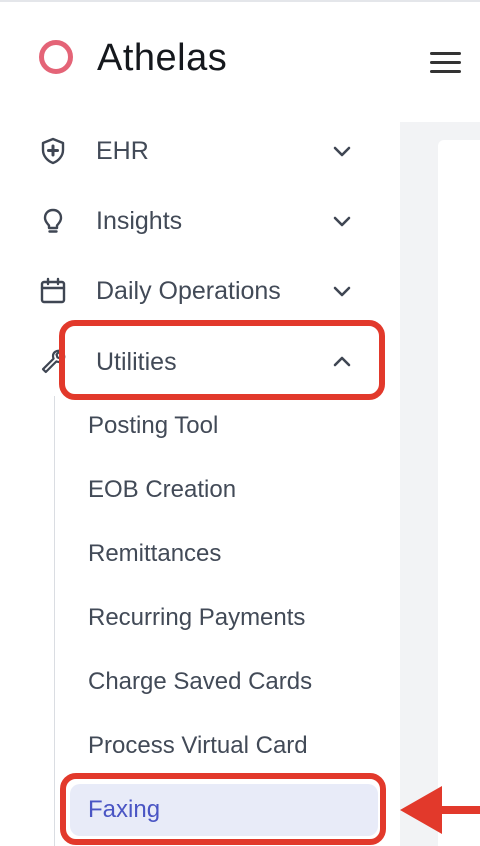 Image resolution: width=480 pixels, height=846 pixels. I want to click on shield-plus-icon, so click(53, 151).